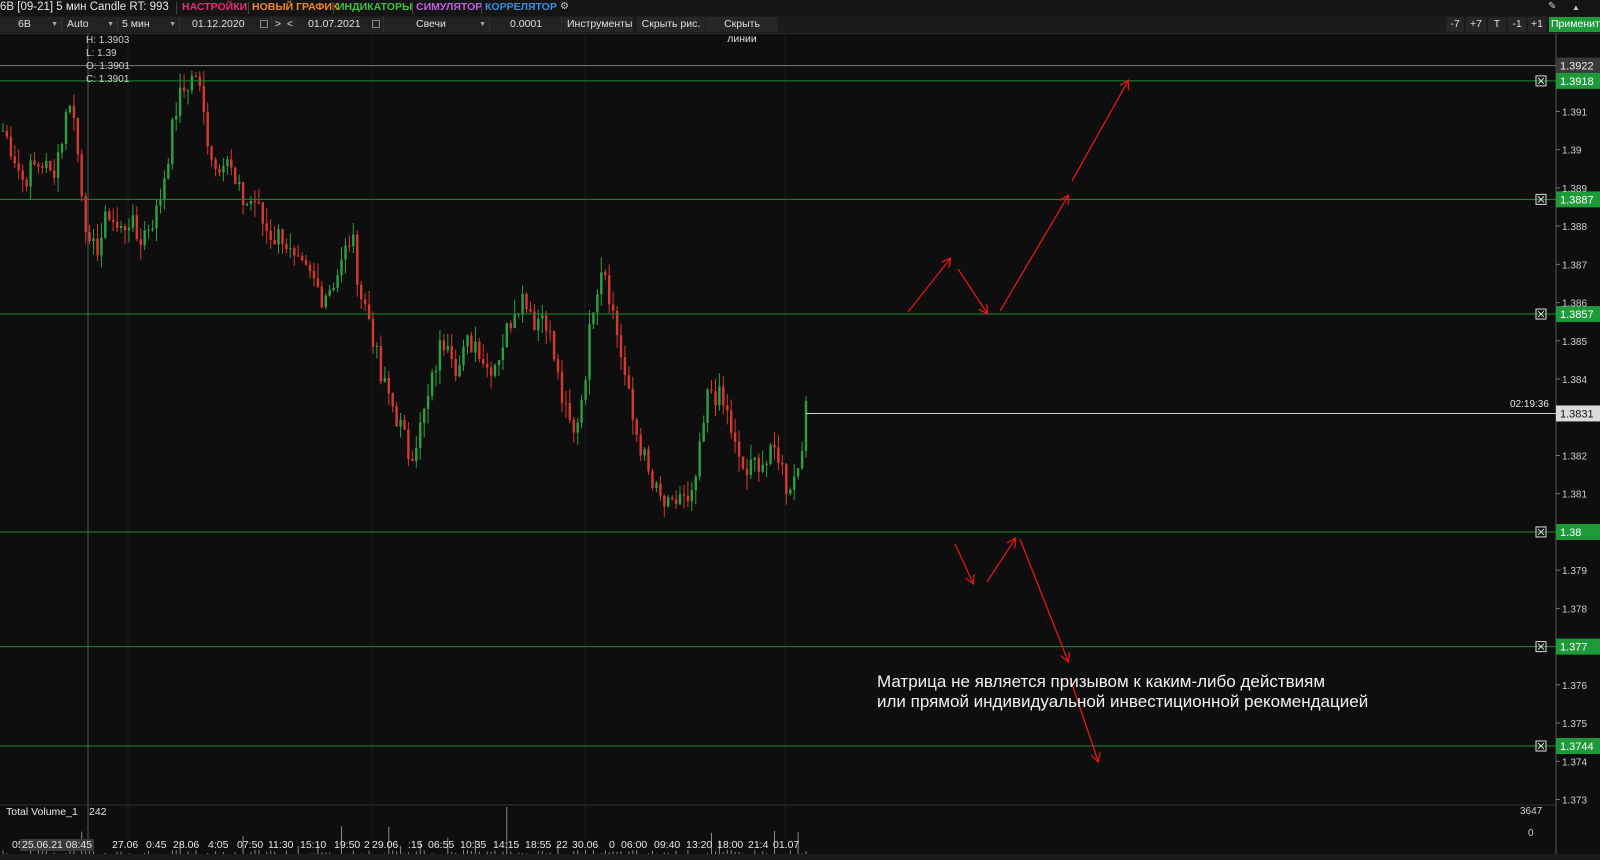 Image resolution: width=1600 pixels, height=860 pixels. I want to click on tick-size-input: 0.0001, so click(526, 24).